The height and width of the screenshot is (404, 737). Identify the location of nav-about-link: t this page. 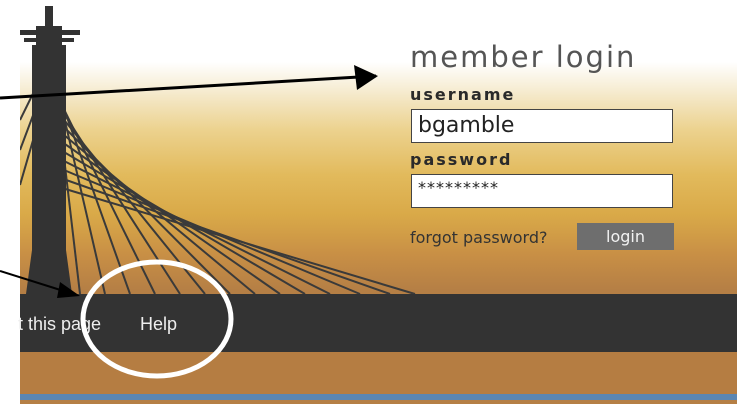
(59, 324).